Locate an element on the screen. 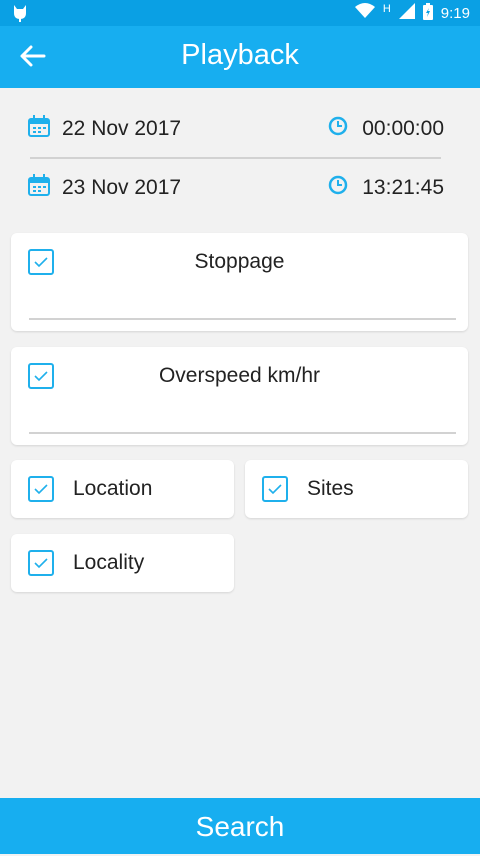 The image size is (480, 856). to-time-value: 13:21:45 is located at coordinates (403, 187).